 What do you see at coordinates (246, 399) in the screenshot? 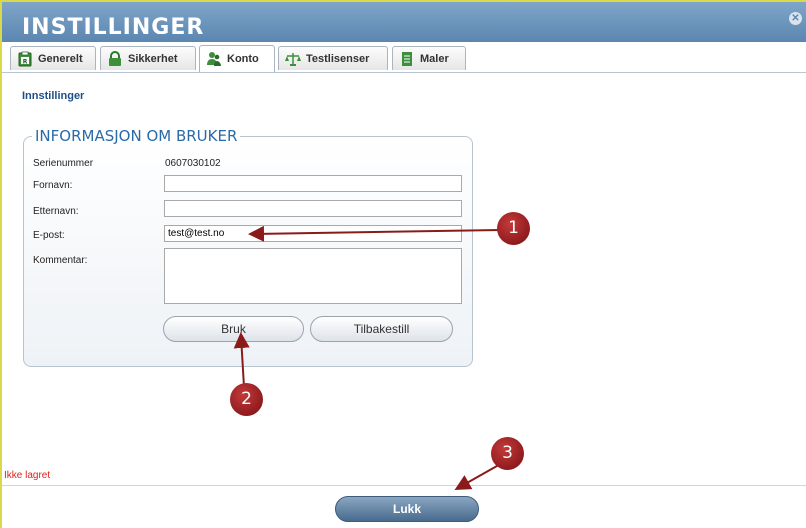
I see `annotation-marker-2: 2` at bounding box center [246, 399].